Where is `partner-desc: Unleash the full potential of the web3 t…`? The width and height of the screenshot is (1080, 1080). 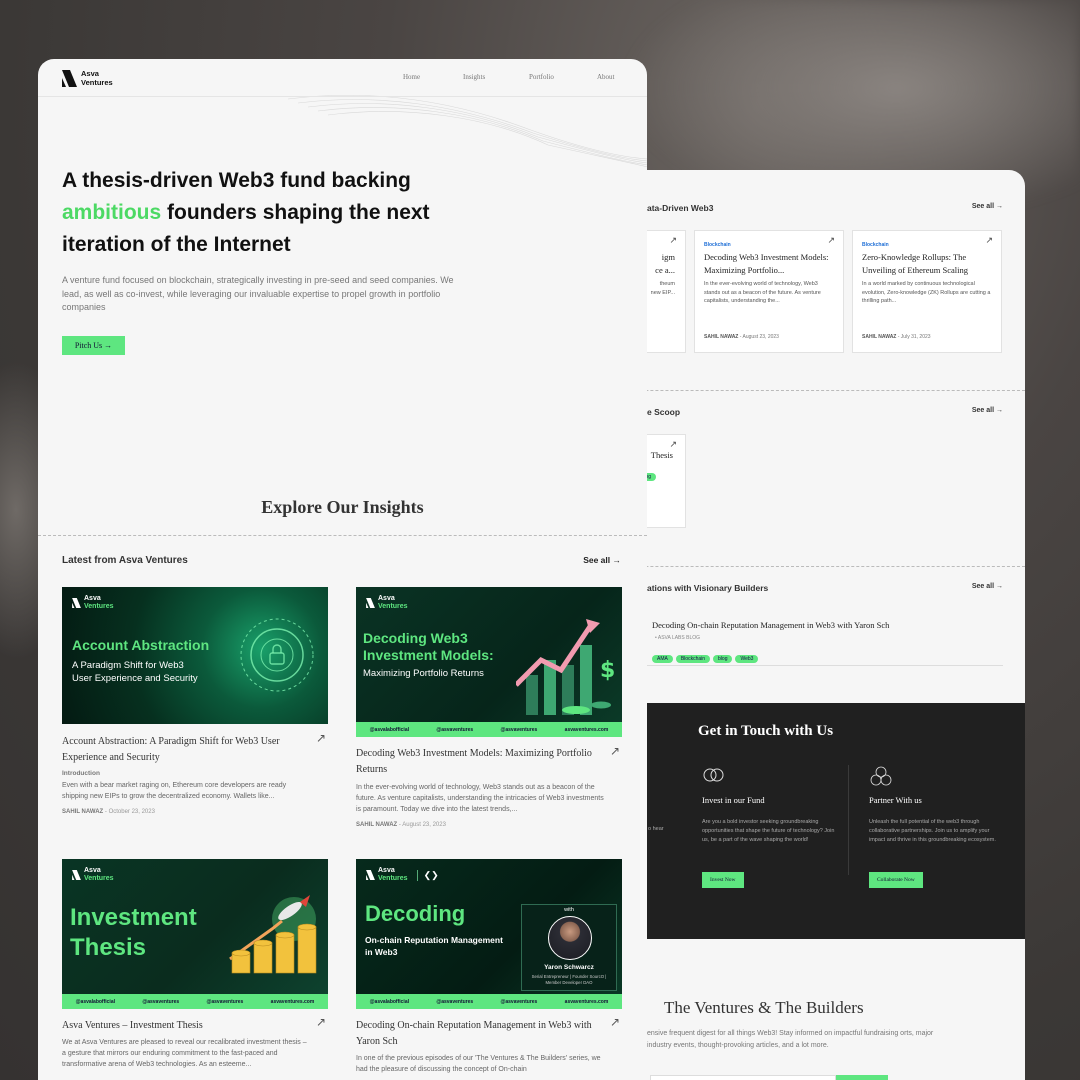 partner-desc: Unleash the full potential of the web3 t… is located at coordinates (932, 831).